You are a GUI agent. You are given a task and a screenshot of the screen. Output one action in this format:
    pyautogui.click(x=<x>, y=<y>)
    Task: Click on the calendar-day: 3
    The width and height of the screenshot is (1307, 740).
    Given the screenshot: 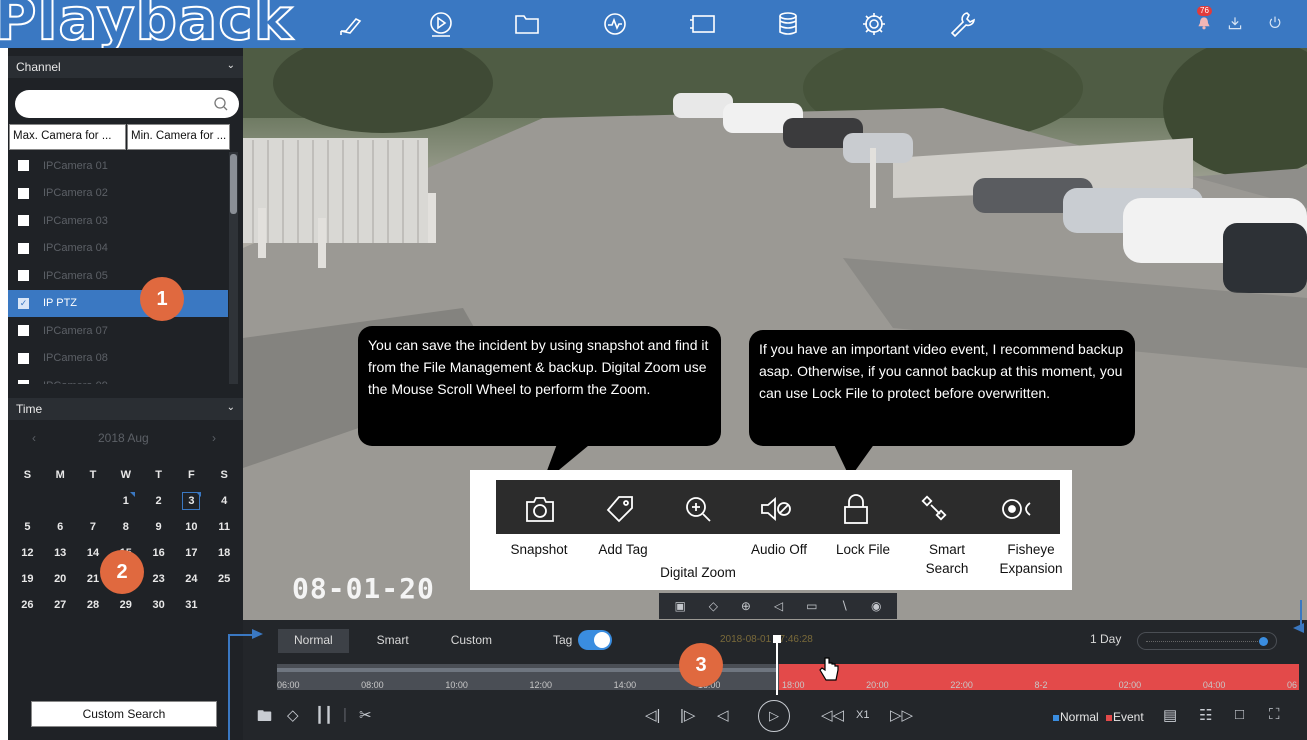 What is the action you would take?
    pyautogui.click(x=191, y=501)
    